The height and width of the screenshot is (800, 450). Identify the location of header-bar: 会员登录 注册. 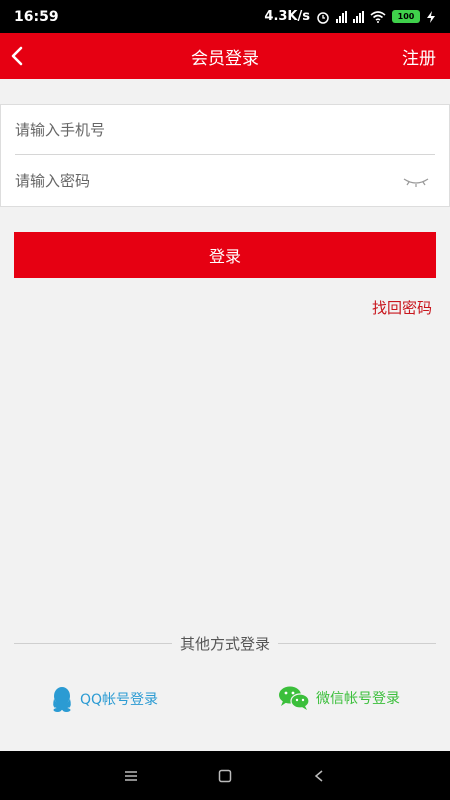
(225, 56).